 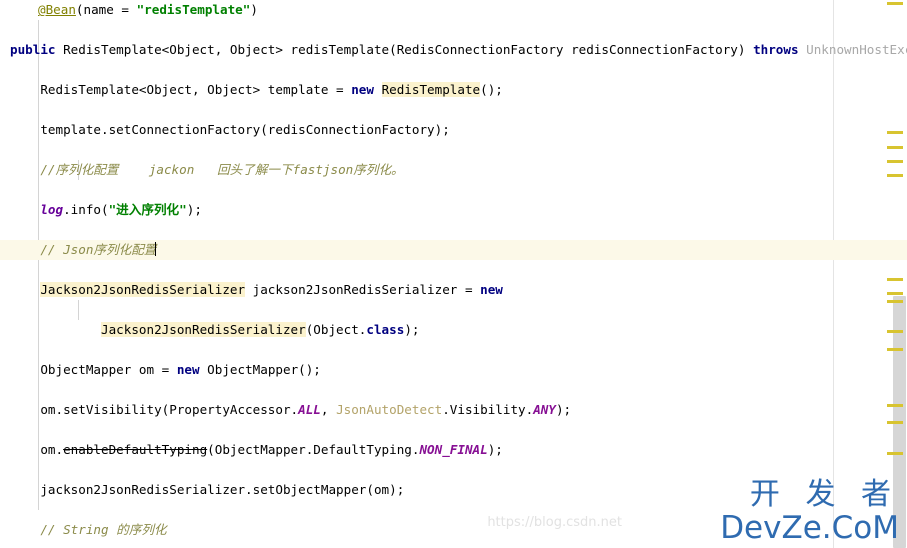 I want to click on constant-non-final: NON_FINAL, so click(x=453, y=449).